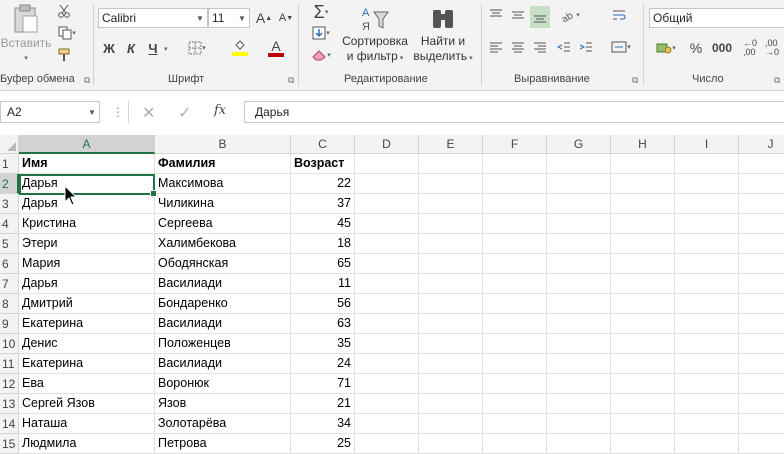  Describe the element at coordinates (9, 344) in the screenshot. I see `row-header: 10` at that location.